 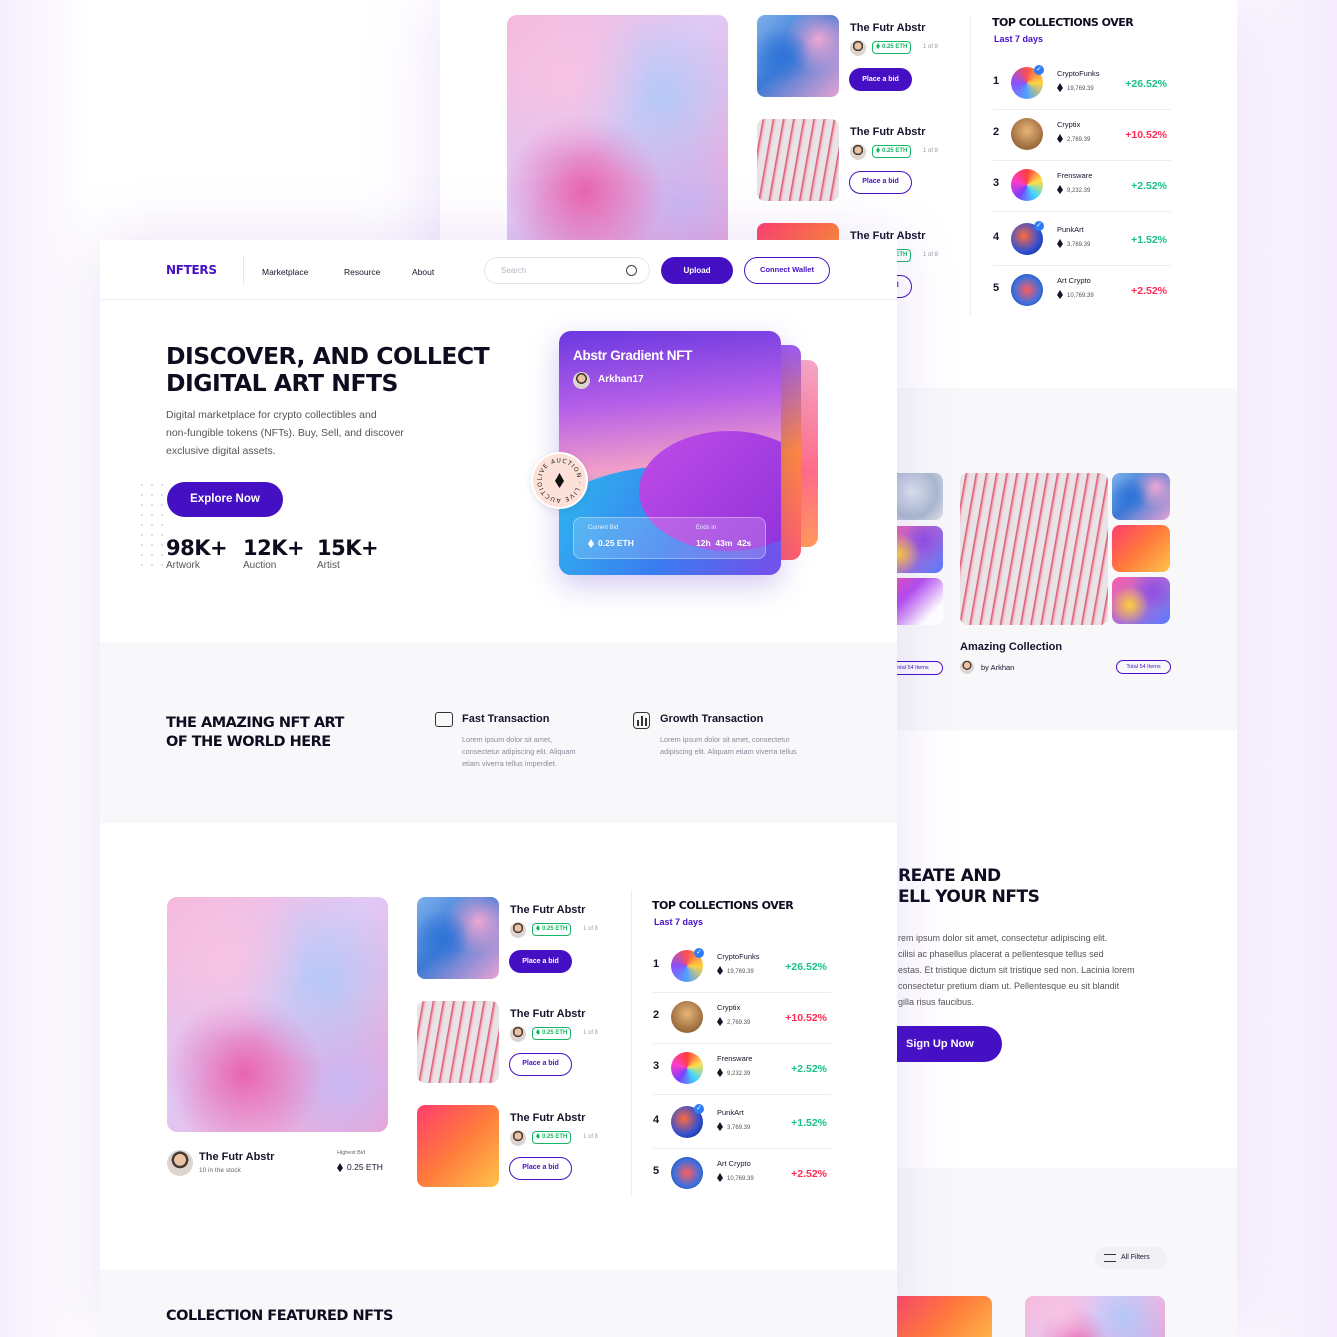 I want to click on upload-button: Upload, so click(x=697, y=270).